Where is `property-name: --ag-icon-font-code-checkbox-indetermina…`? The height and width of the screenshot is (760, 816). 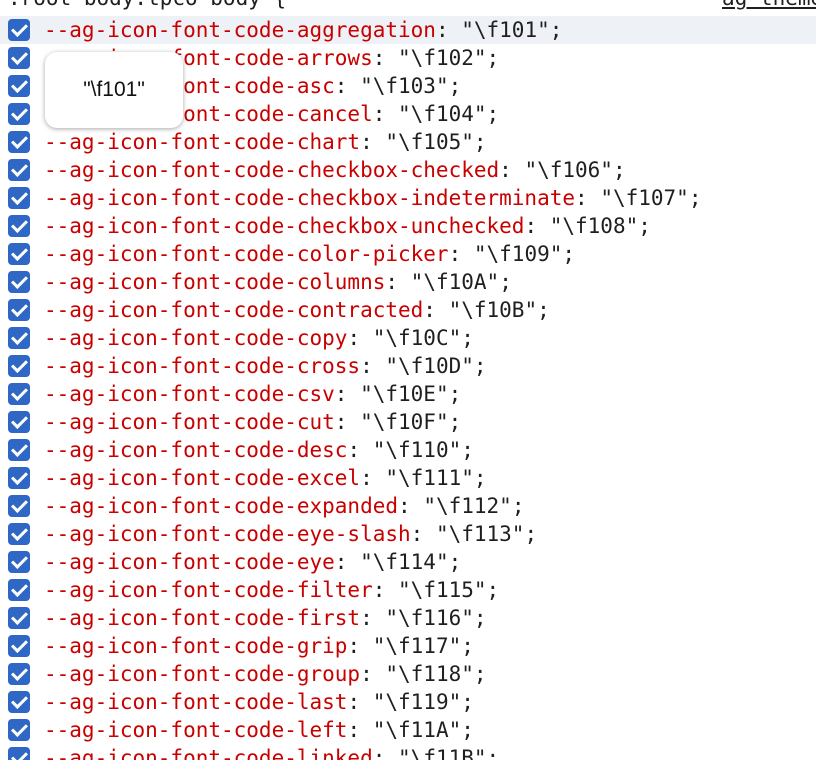 property-name: --ag-icon-font-code-checkbox-indetermina… is located at coordinates (309, 198).